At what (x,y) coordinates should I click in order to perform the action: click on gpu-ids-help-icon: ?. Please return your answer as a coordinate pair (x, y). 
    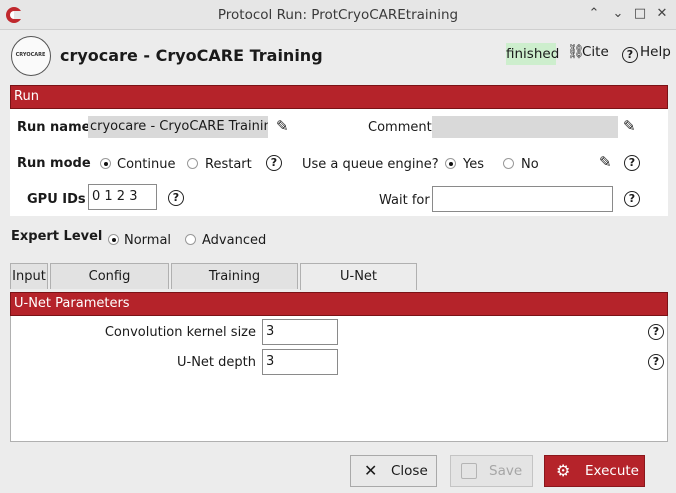
    Looking at the image, I should click on (176, 198).